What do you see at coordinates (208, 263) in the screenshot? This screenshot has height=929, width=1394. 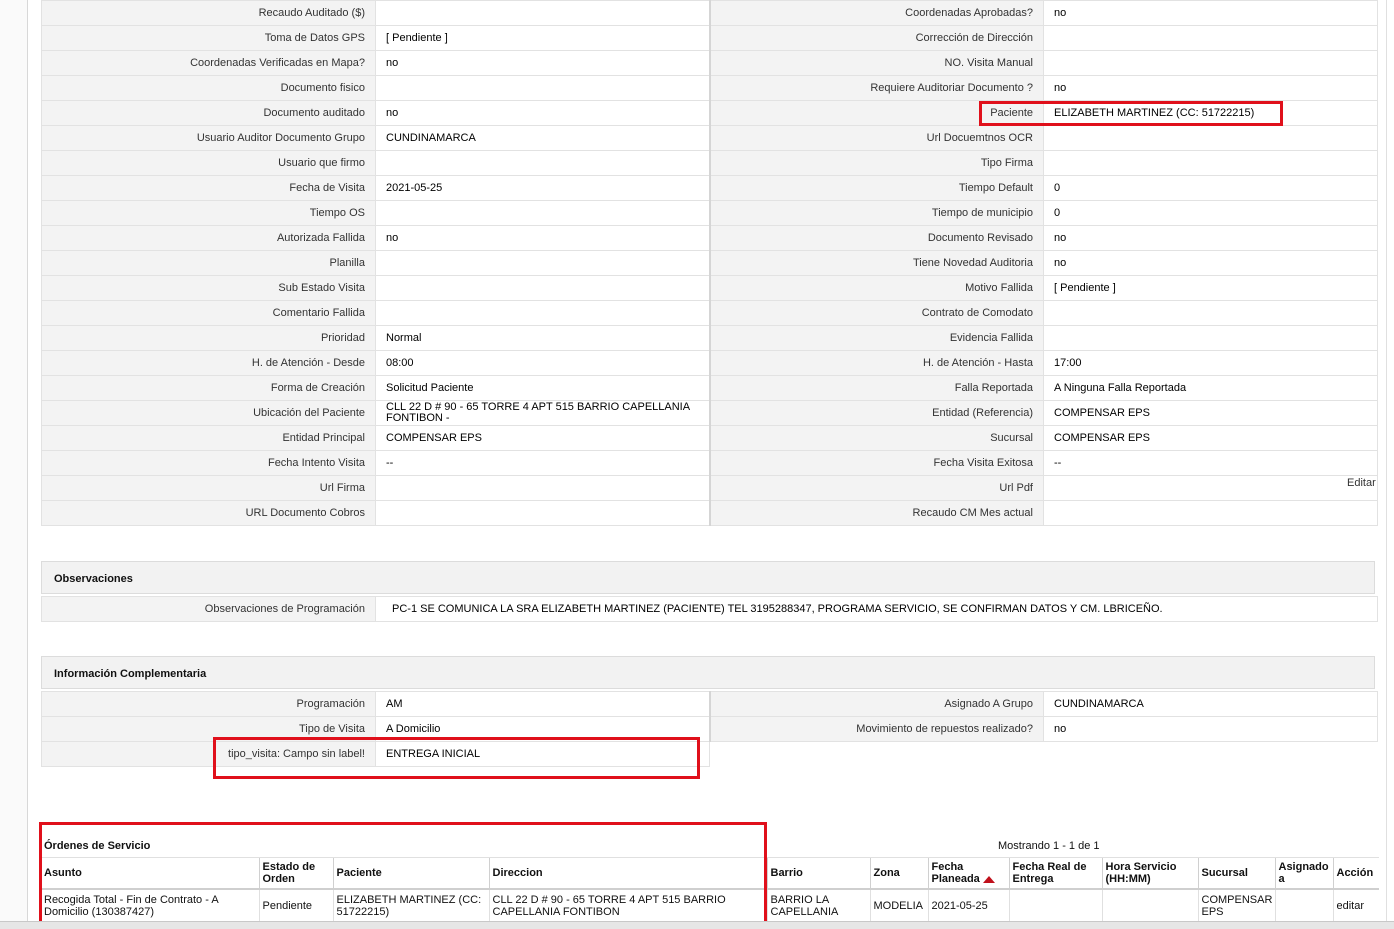 I see `field-label: Planilla` at bounding box center [208, 263].